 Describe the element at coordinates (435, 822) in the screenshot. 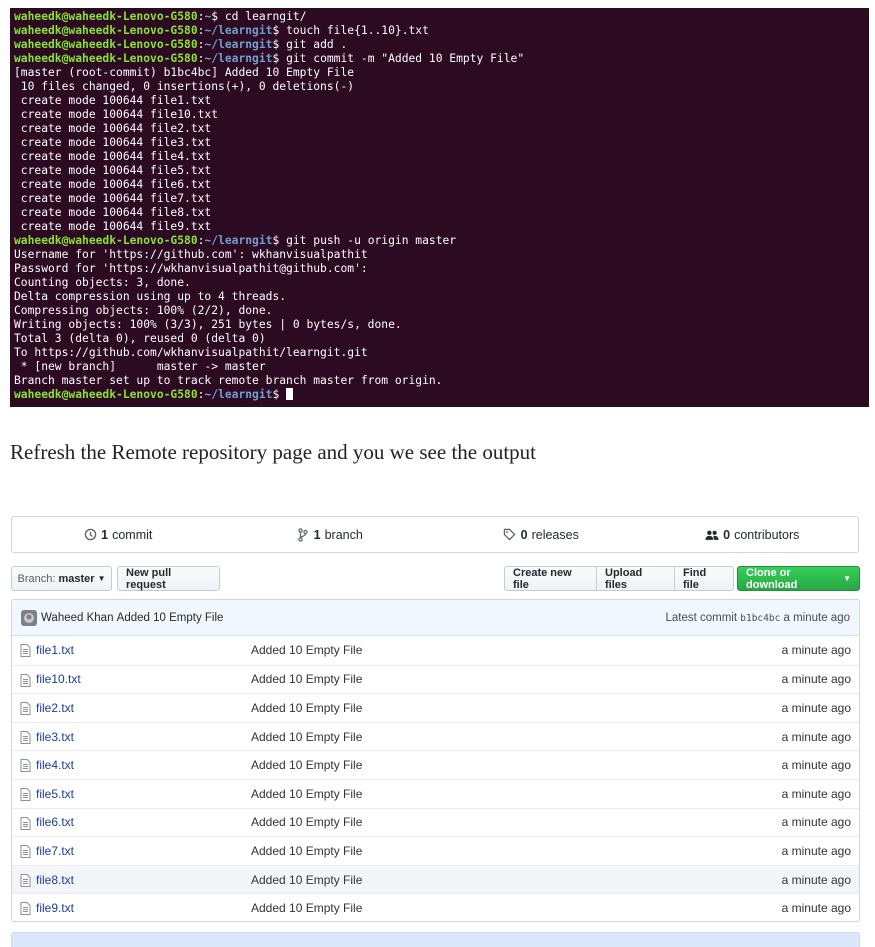

I see `file-row: file6.txt Added 10 Empty File a minute ago` at that location.